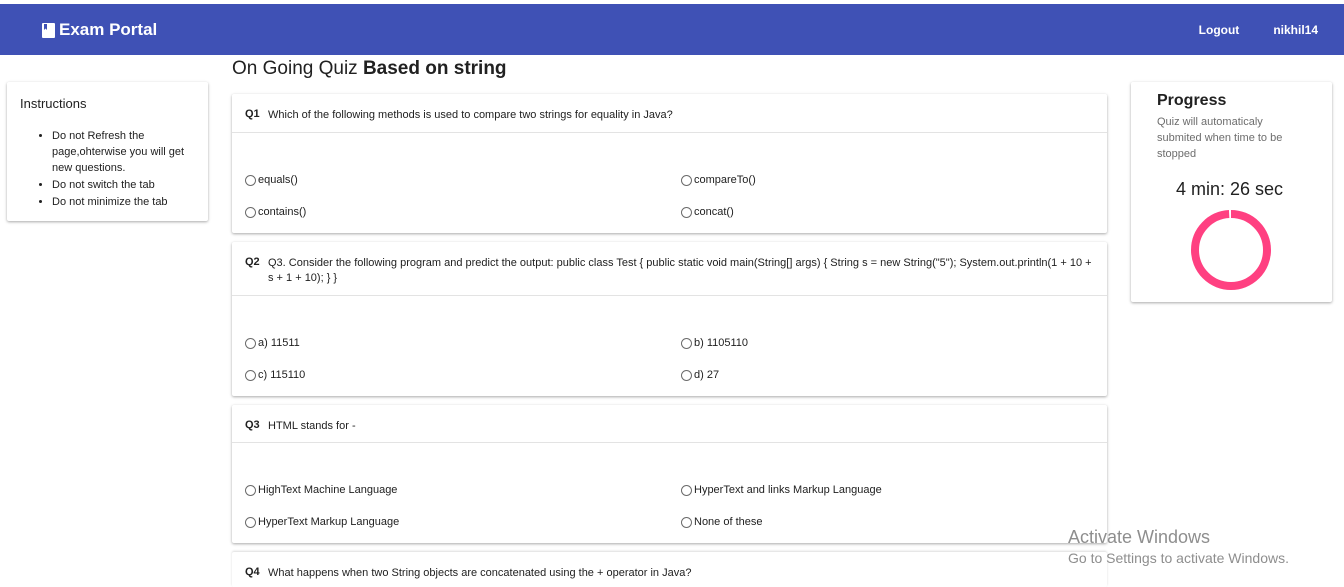  Describe the element at coordinates (1229, 189) in the screenshot. I see `countdown-timer: 4 min: 26 sec` at that location.